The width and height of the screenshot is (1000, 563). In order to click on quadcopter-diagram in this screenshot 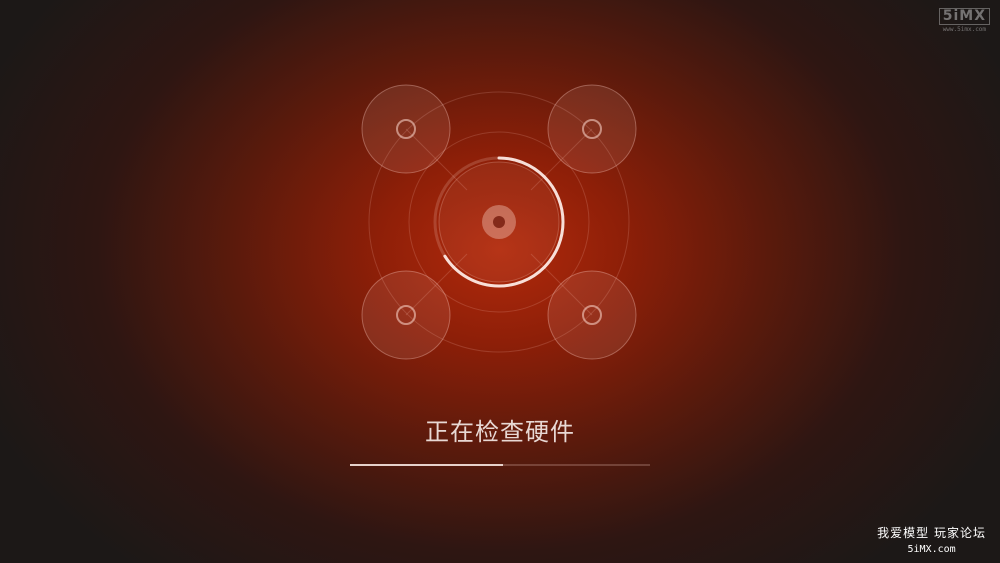, I will do `click(499, 222)`.